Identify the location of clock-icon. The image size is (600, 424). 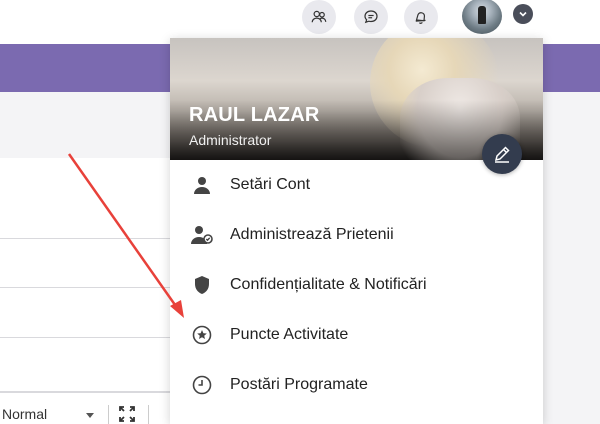
(202, 385).